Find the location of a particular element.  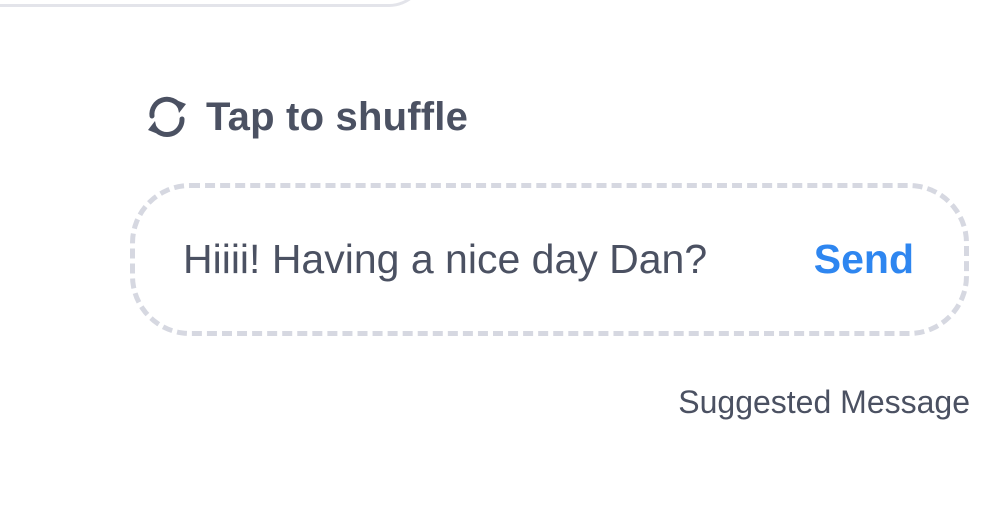

shuffle-button: Tap to shuffle is located at coordinates (305, 117).